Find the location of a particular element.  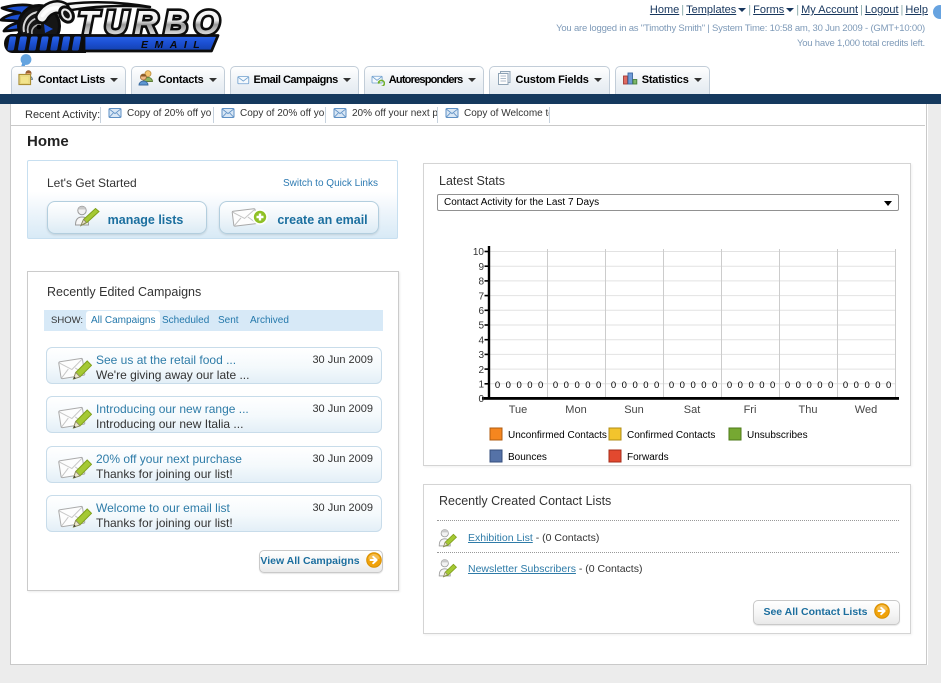

svg-text: Unconfirmed Contacts is located at coordinates (557, 435).